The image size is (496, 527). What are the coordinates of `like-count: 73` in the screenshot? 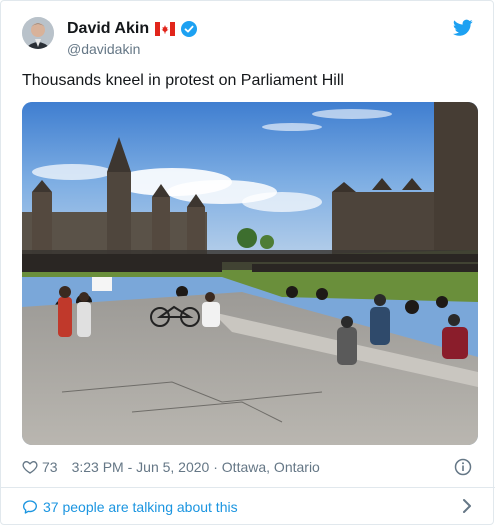 It's located at (50, 467).